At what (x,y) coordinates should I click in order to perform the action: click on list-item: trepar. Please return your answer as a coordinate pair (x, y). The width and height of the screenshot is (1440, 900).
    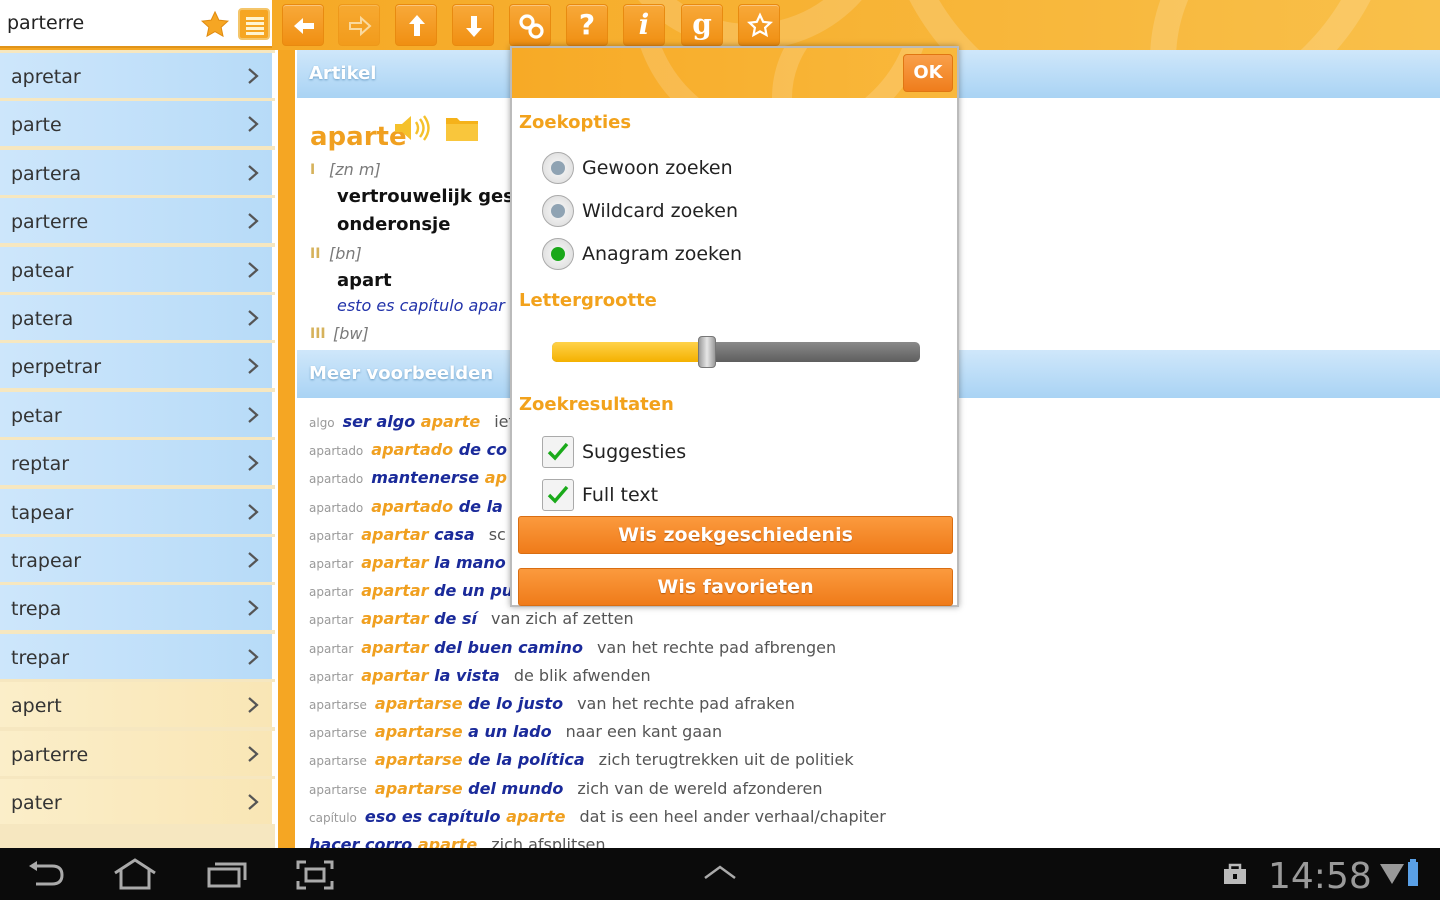
    Looking at the image, I should click on (137, 656).